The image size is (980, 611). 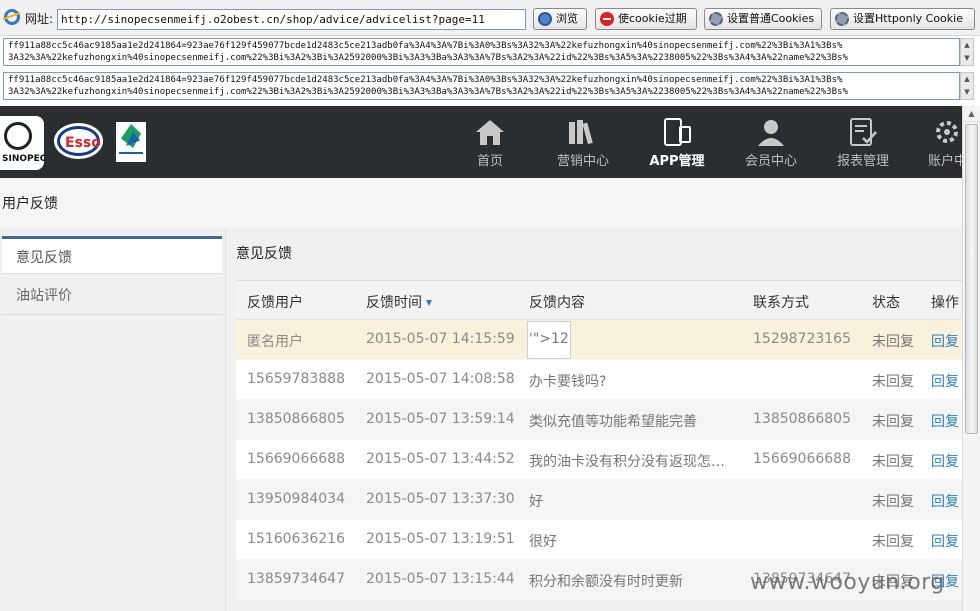 What do you see at coordinates (971, 114) in the screenshot?
I see `scroll-up-icon: ▲` at bounding box center [971, 114].